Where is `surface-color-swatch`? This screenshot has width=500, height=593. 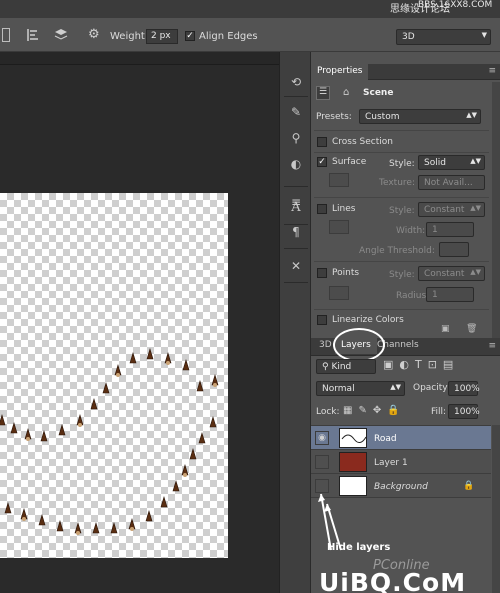 surface-color-swatch is located at coordinates (339, 180).